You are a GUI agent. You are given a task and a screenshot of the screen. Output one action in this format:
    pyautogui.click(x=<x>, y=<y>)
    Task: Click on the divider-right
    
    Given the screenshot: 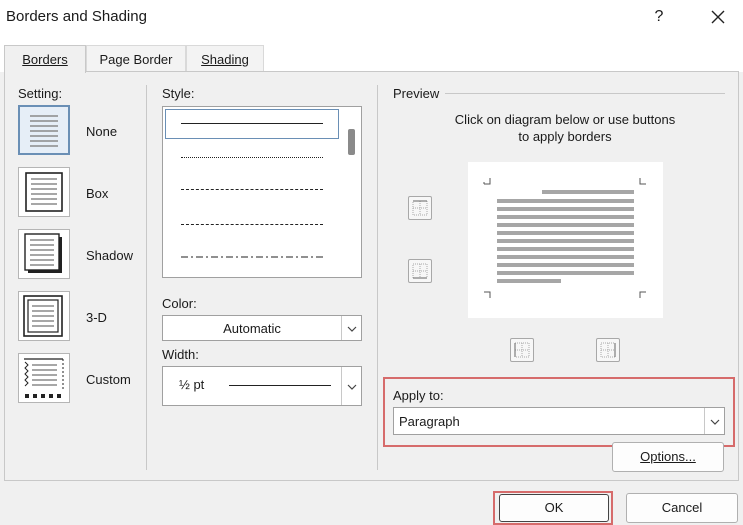 What is the action you would take?
    pyautogui.click(x=377, y=277)
    